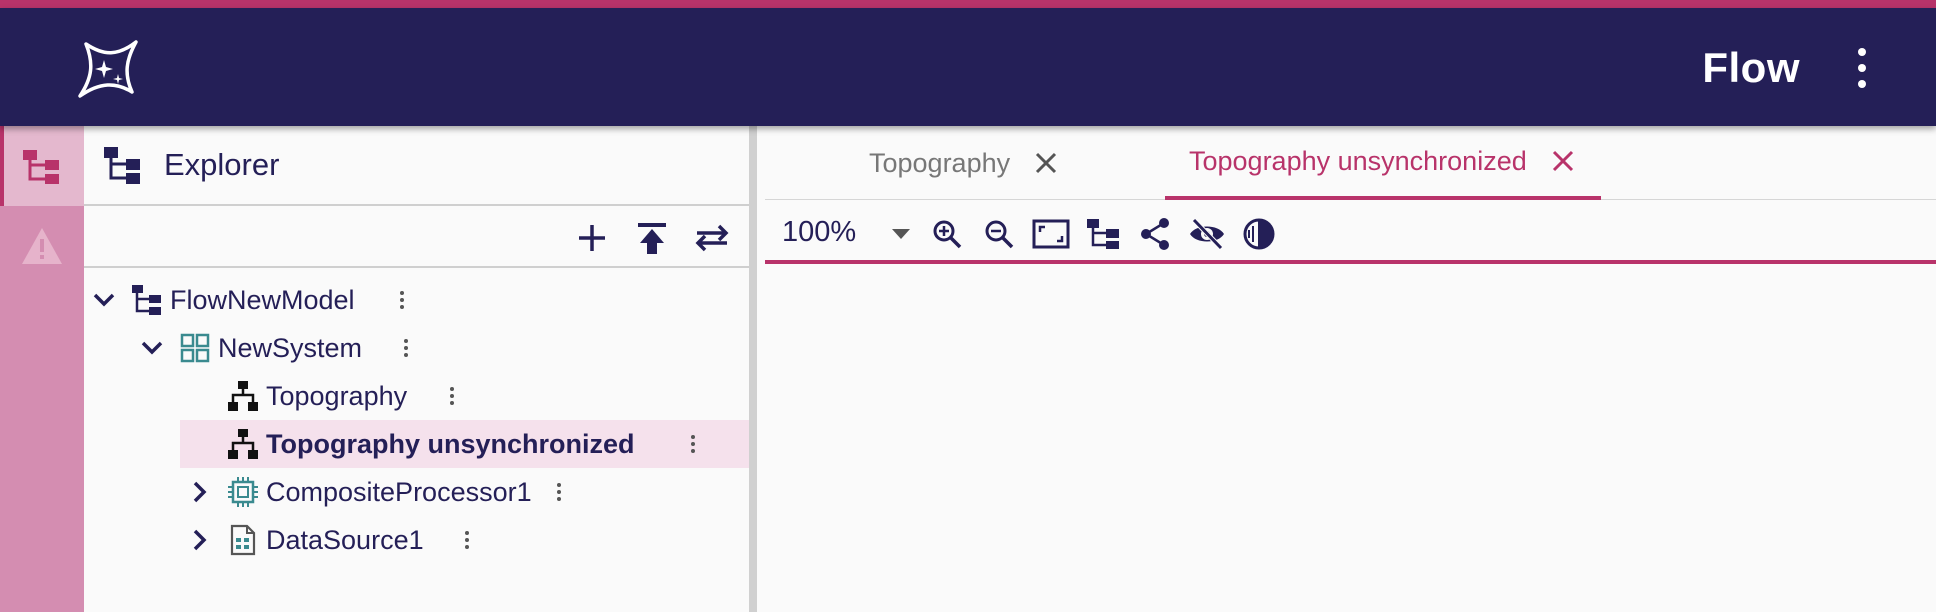  What do you see at coordinates (336, 396) in the screenshot?
I see `tree-item-label: Topography` at bounding box center [336, 396].